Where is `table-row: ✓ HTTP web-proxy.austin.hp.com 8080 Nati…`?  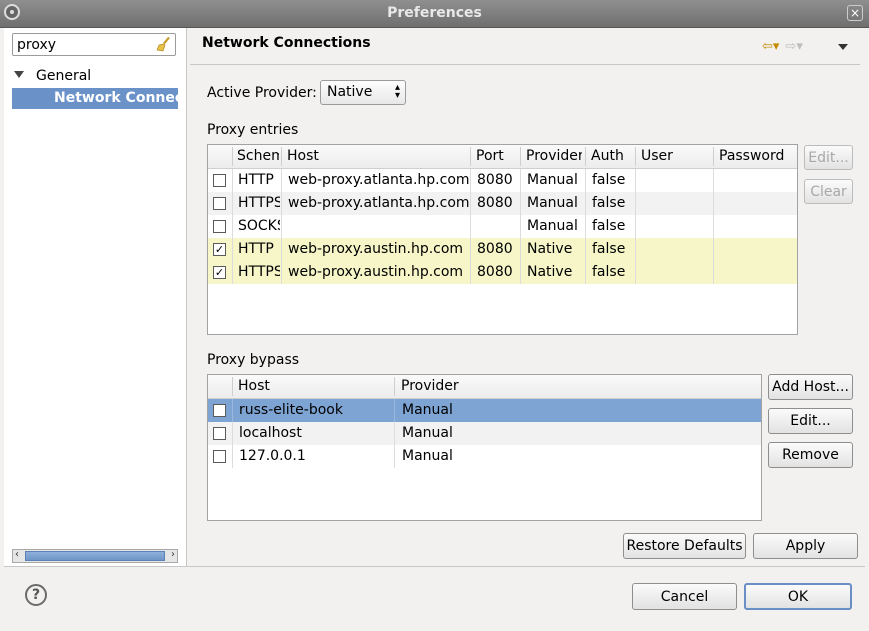
table-row: ✓ HTTP web-proxy.austin.hp.com 8080 Nati… is located at coordinates (502, 249).